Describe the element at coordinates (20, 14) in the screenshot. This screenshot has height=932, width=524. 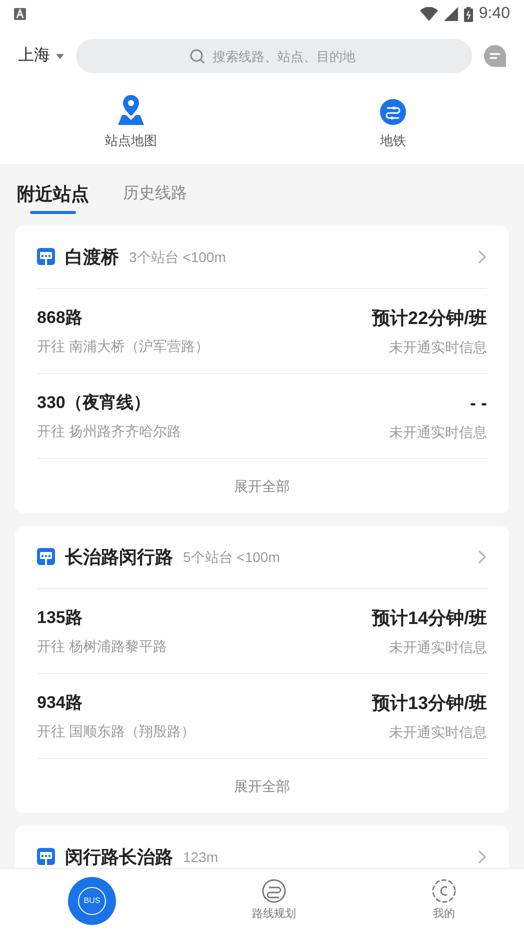
I see `notification-icon` at that location.